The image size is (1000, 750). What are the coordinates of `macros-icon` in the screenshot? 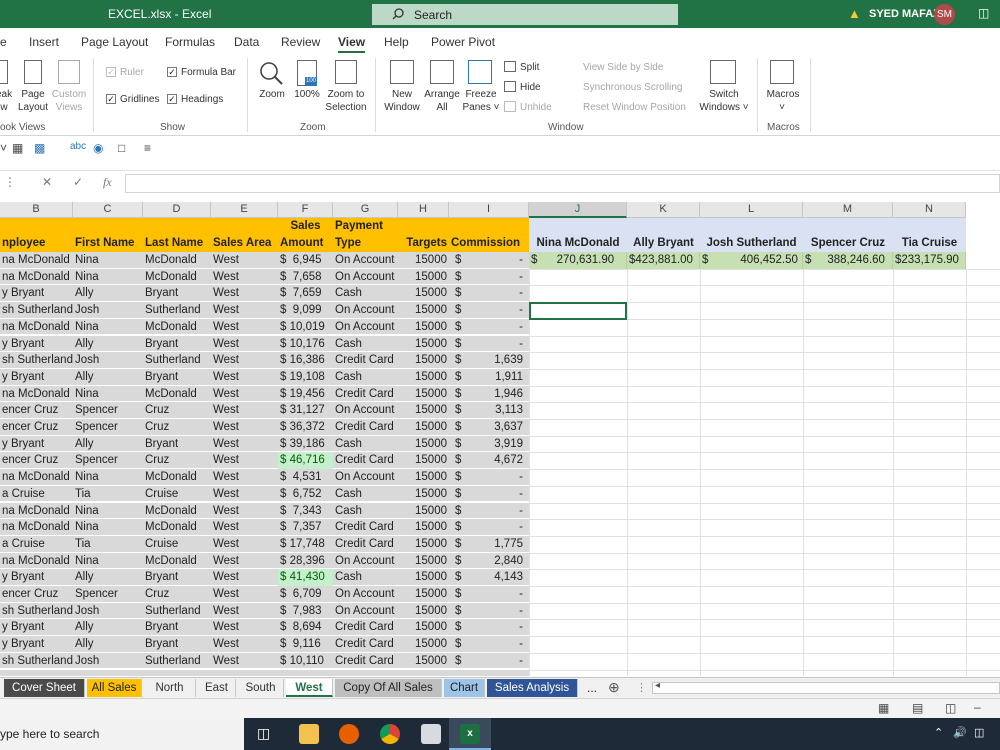 It's located at (782, 72).